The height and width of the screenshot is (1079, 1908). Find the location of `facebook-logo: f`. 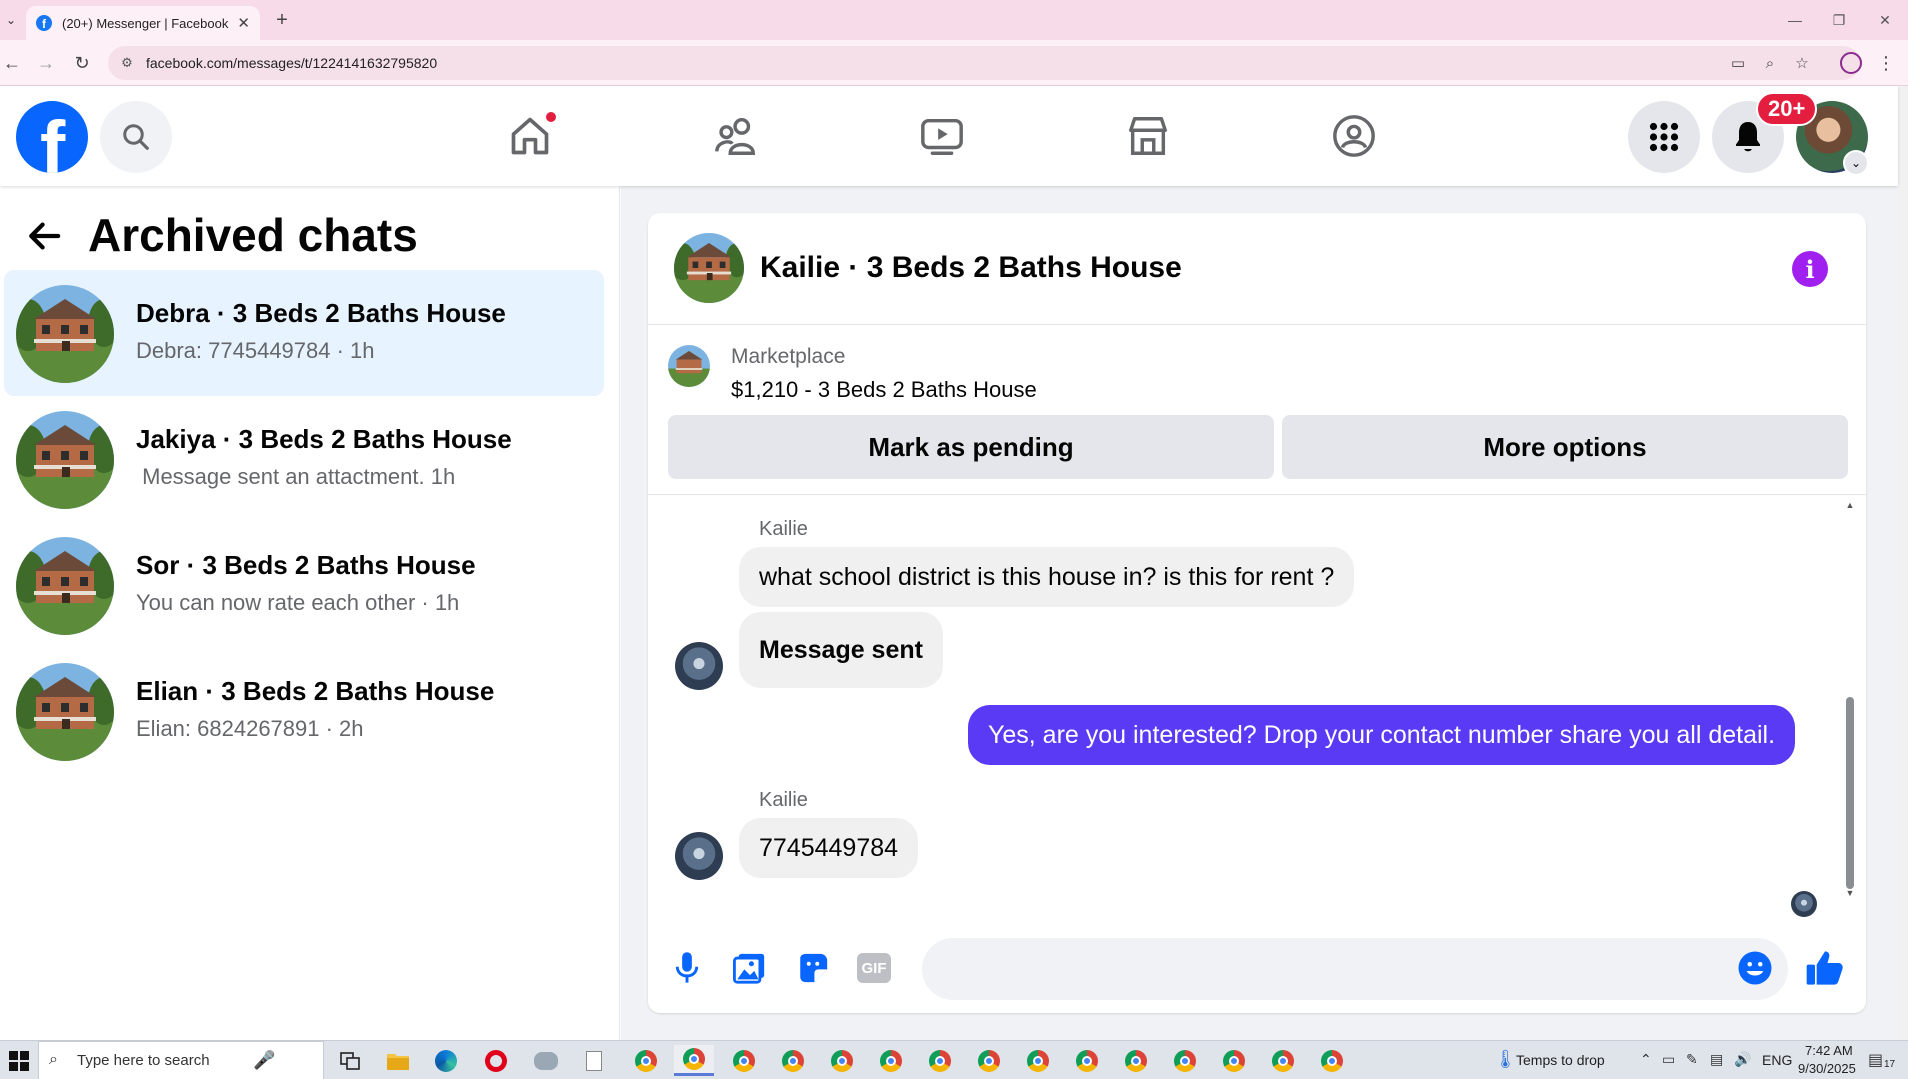

facebook-logo: f is located at coordinates (52, 137).